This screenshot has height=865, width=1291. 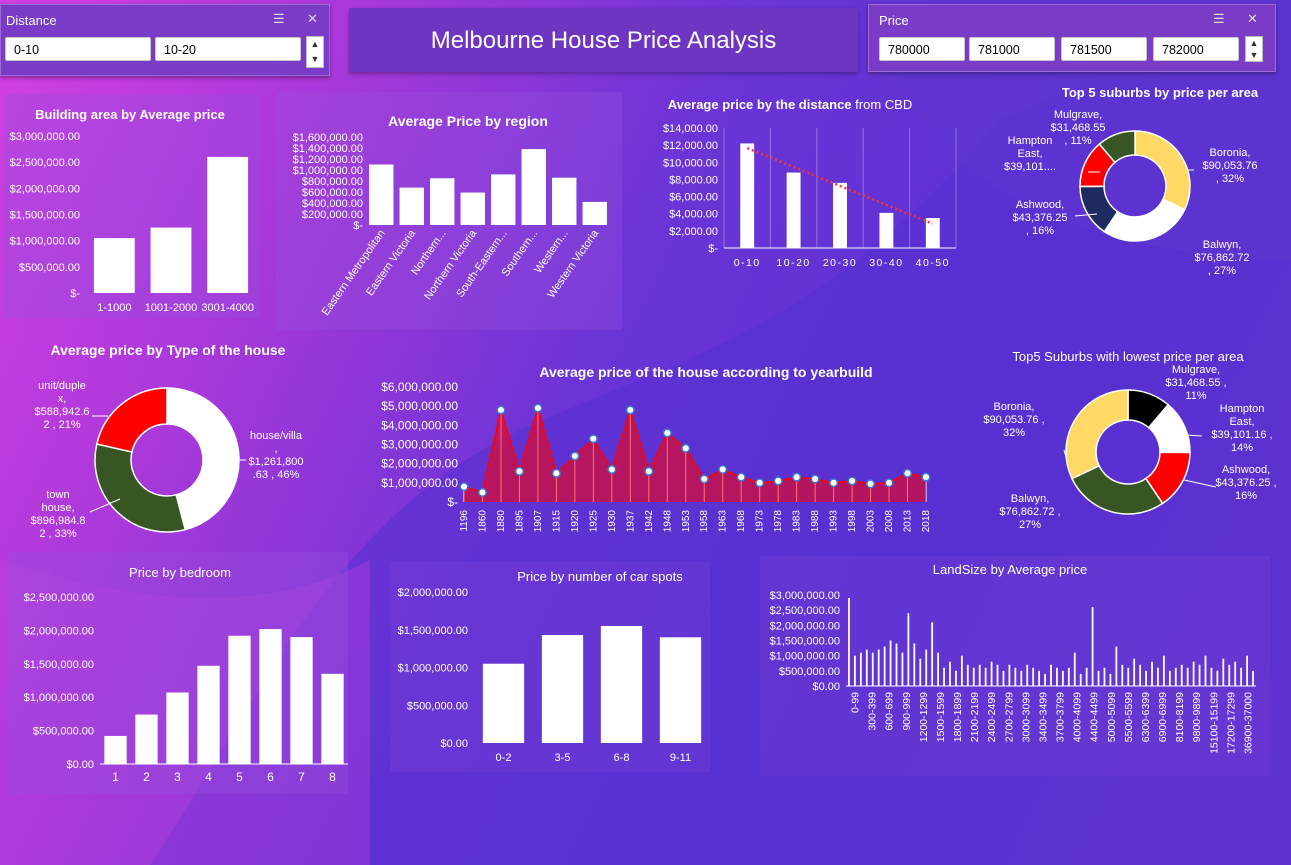 I want to click on y-tick-label: $500,000.00, so click(x=437, y=706).